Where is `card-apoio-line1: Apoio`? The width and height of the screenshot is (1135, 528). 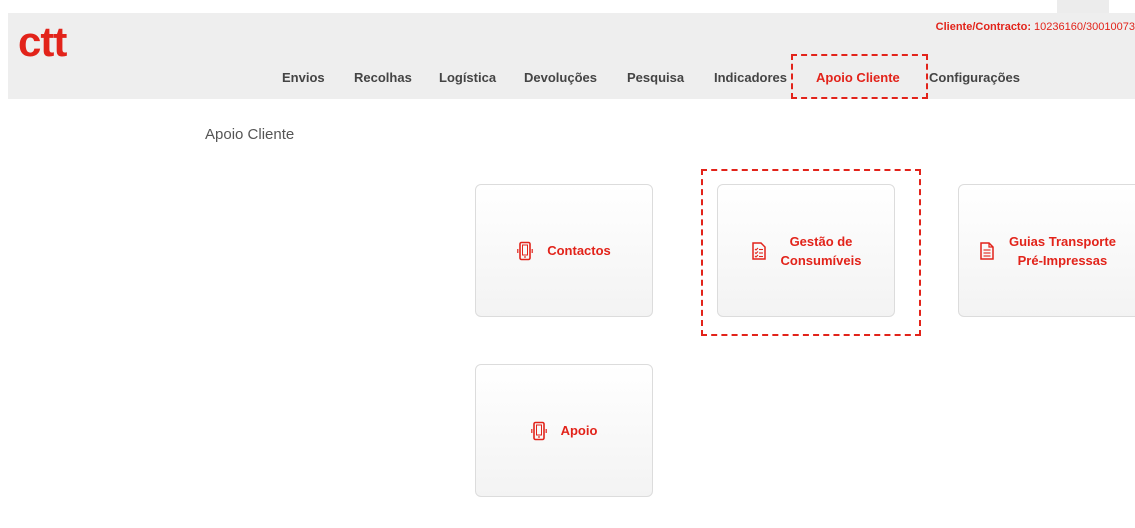 card-apoio-line1: Apoio is located at coordinates (579, 430).